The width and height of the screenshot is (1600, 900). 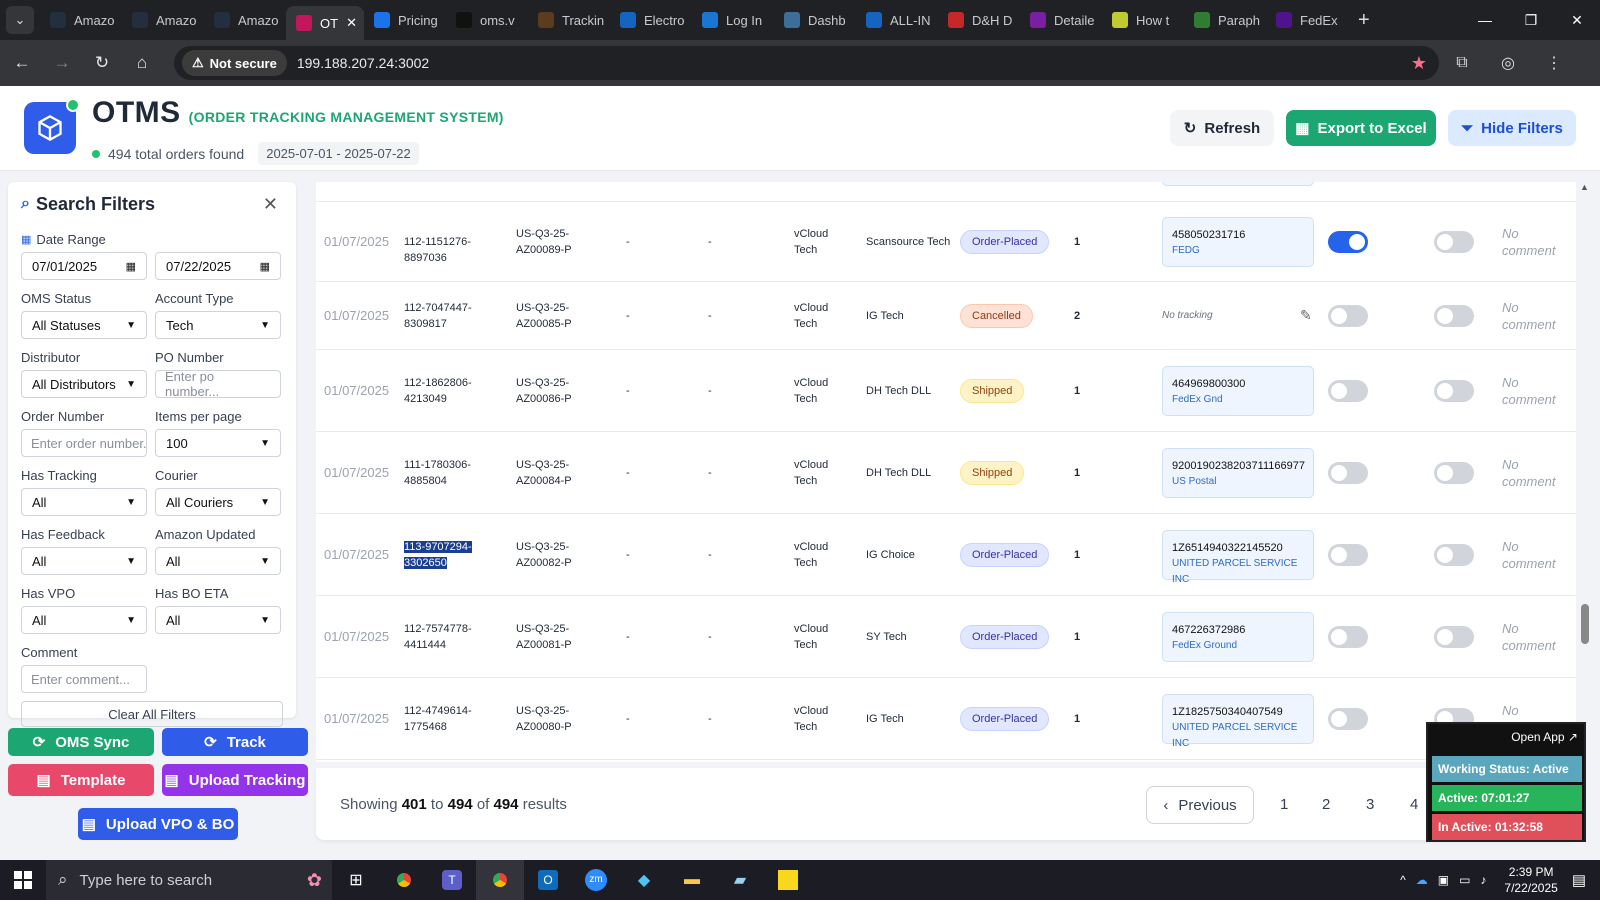 I want to click on chrome-icon, so click(x=404, y=880).